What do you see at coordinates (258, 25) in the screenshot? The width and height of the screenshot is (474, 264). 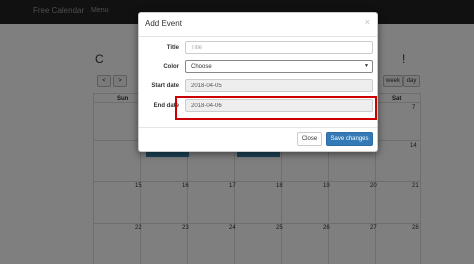 I see `modal-header: Add Event ×` at bounding box center [258, 25].